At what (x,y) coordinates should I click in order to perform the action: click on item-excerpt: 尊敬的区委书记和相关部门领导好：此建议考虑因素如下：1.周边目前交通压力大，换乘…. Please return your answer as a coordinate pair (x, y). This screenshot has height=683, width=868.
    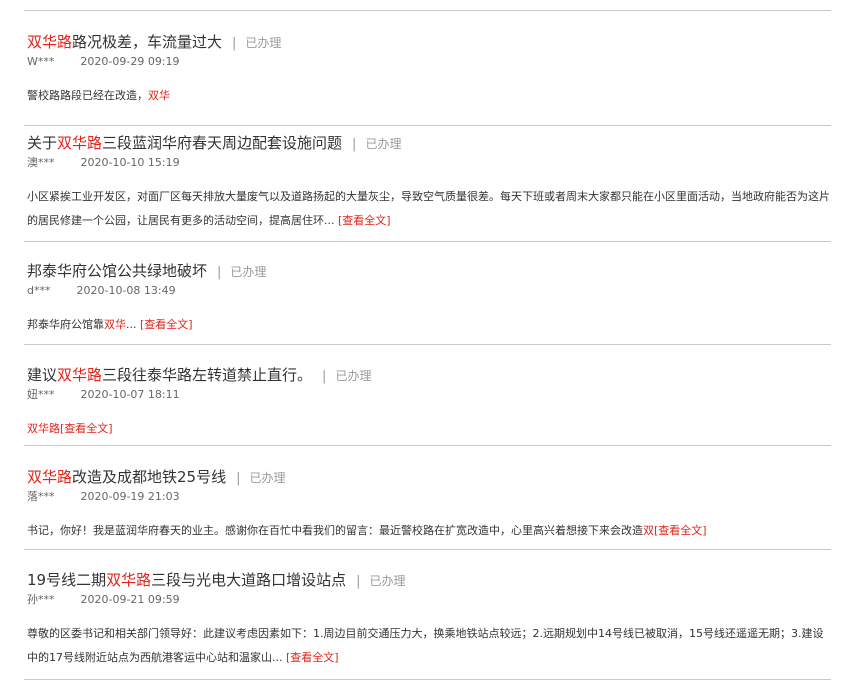
    Looking at the image, I should click on (425, 645).